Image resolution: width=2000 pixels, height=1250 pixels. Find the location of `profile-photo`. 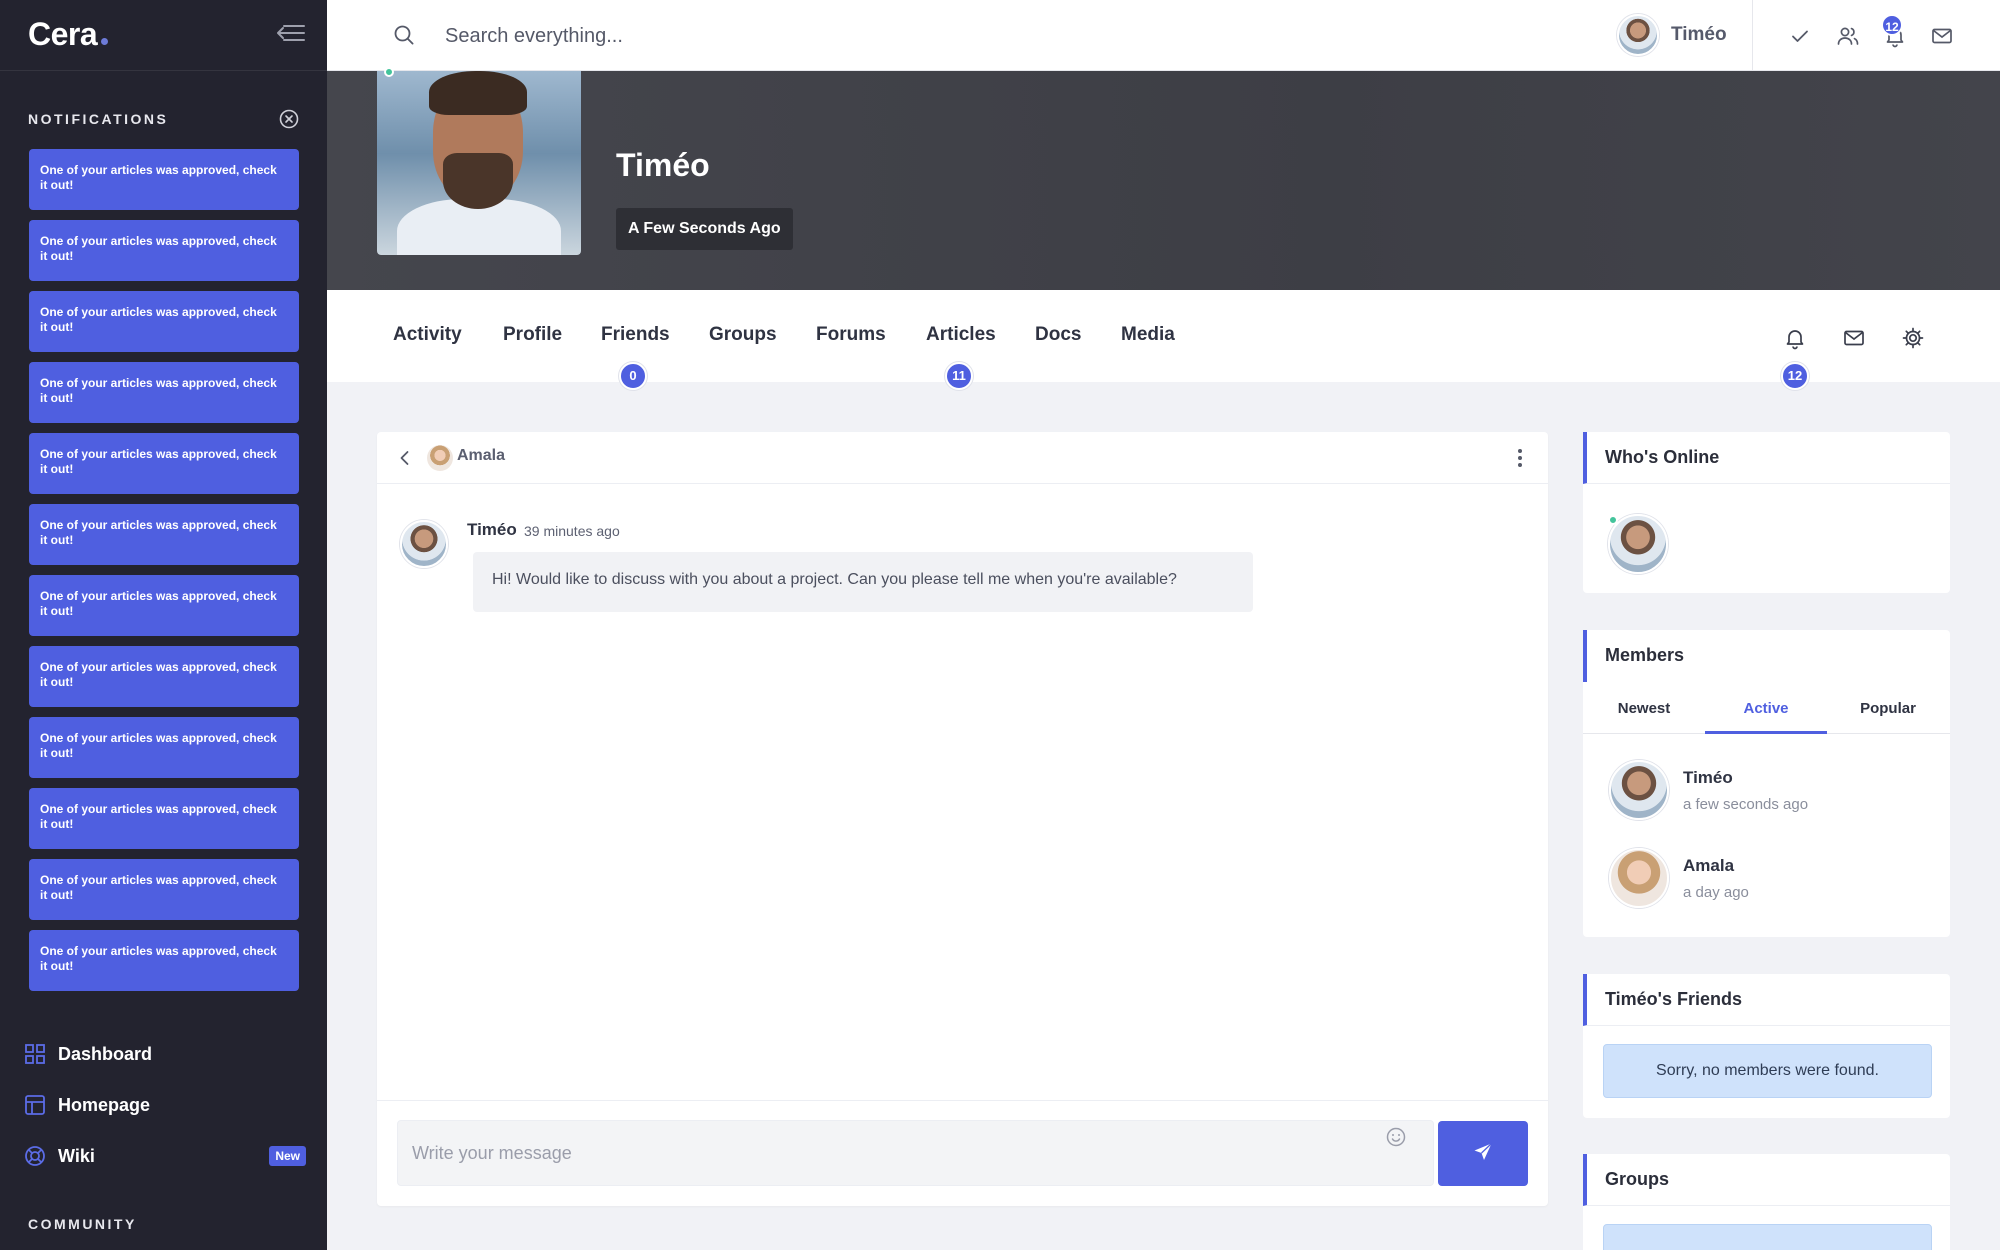

profile-photo is located at coordinates (479, 163).